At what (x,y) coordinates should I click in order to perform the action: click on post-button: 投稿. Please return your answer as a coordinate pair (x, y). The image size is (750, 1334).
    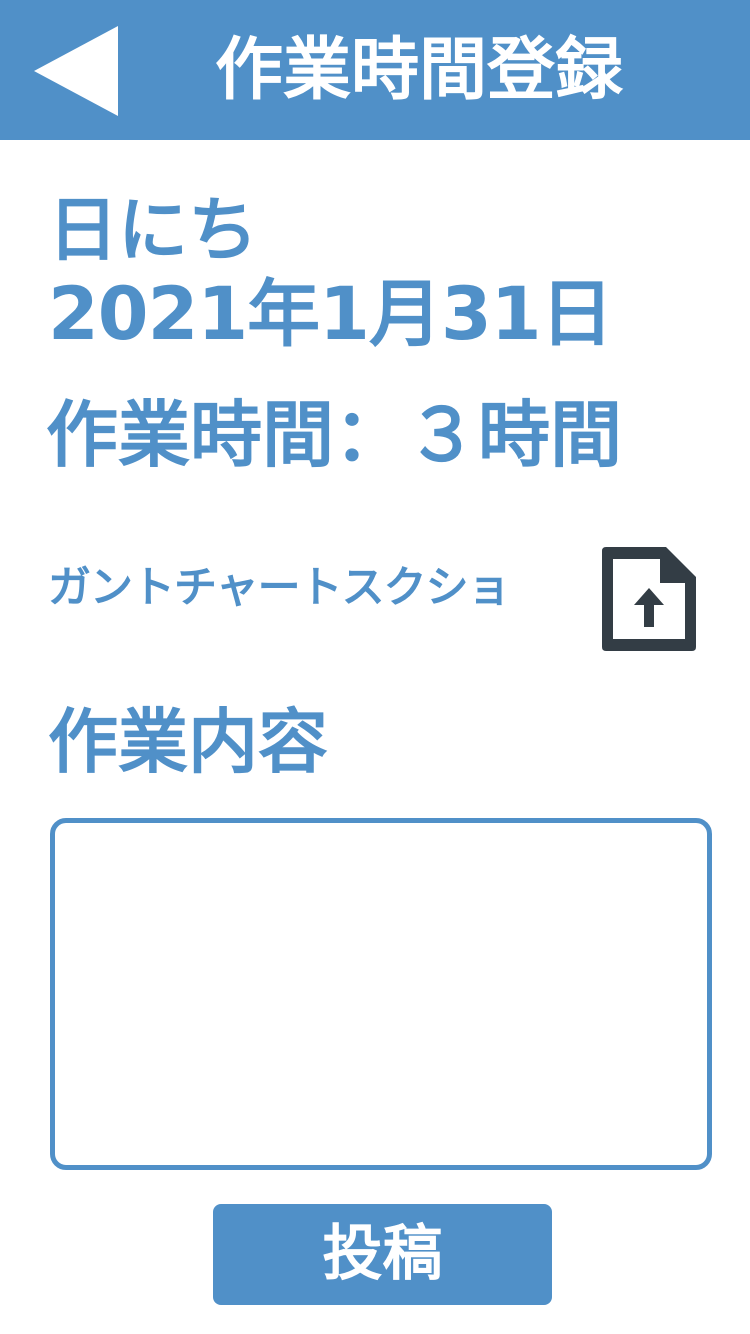
    Looking at the image, I should click on (382, 1254).